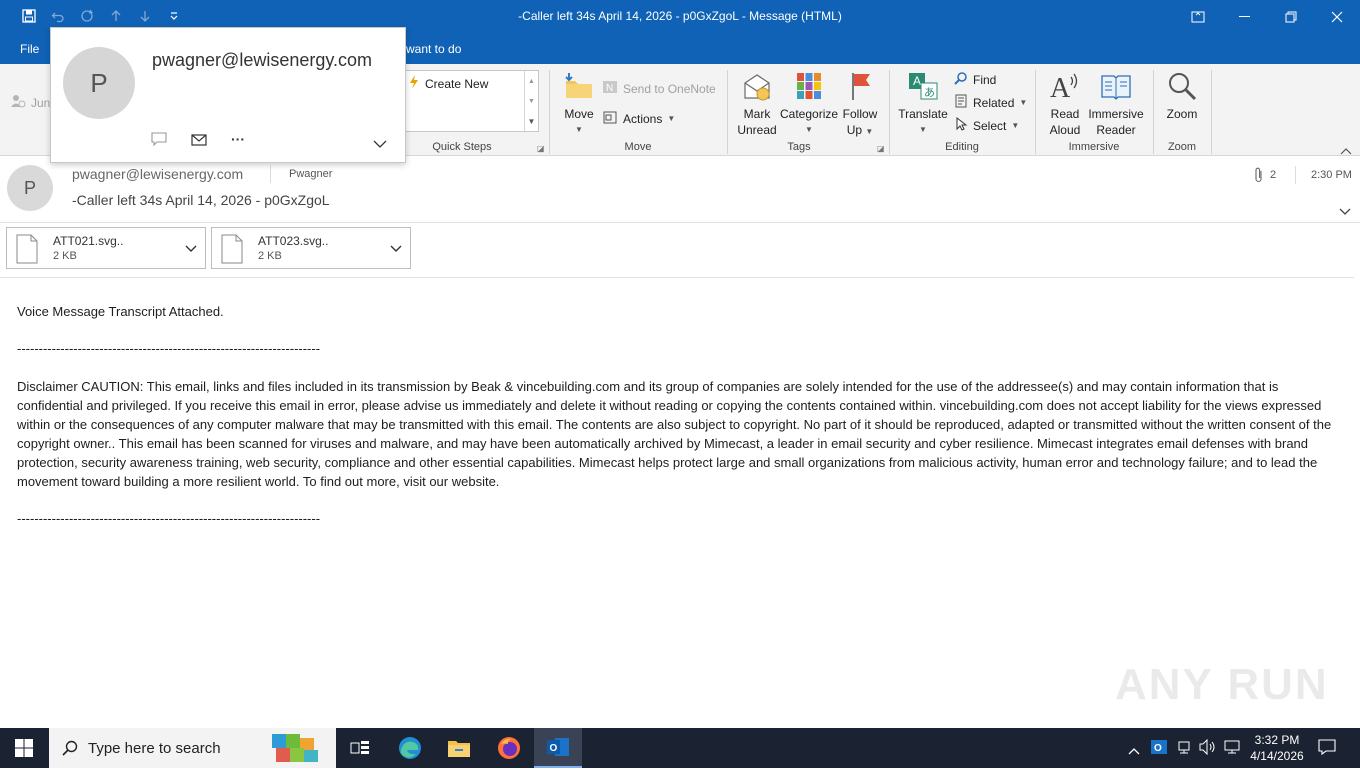 This screenshot has width=1360, height=771. I want to click on scroll-up-icon: ▲, so click(531, 81).